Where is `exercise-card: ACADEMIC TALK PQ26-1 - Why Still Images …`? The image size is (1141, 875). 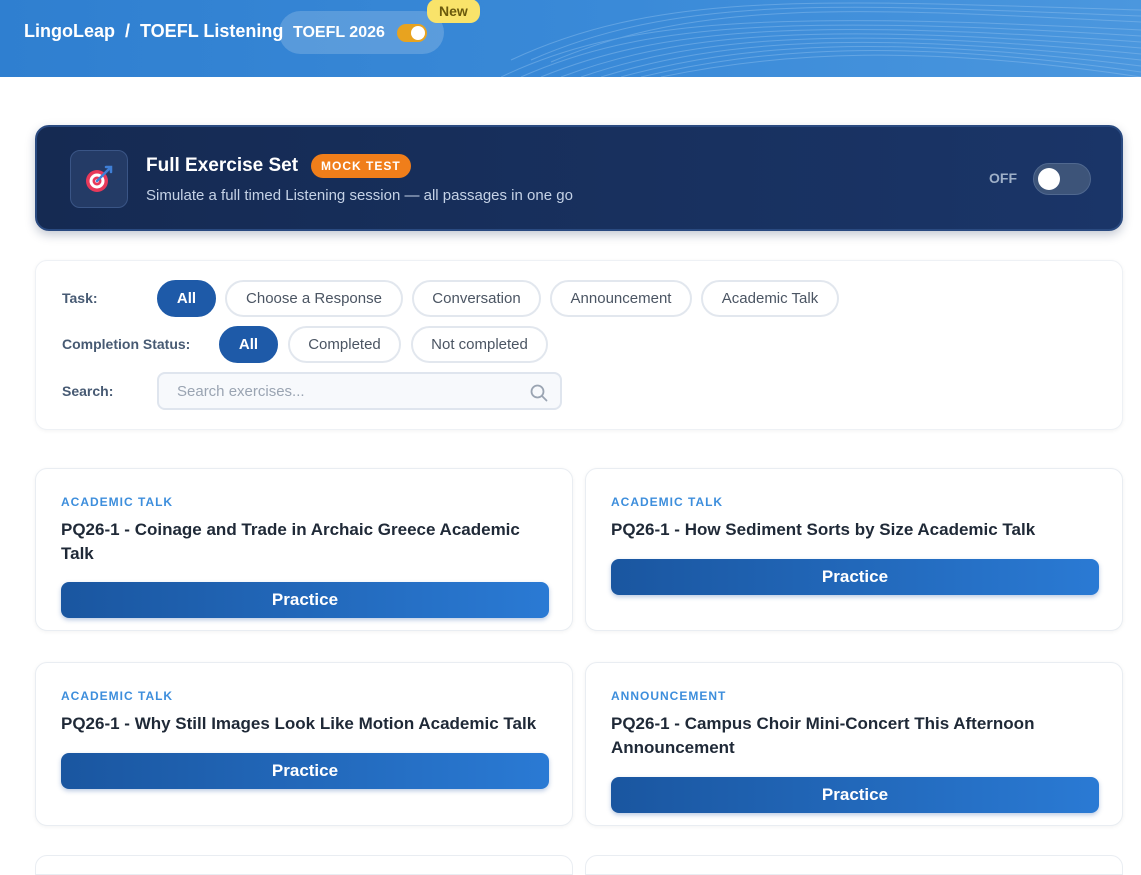
exercise-card: ACADEMIC TALK PQ26-1 - Why Still Images … is located at coordinates (304, 744).